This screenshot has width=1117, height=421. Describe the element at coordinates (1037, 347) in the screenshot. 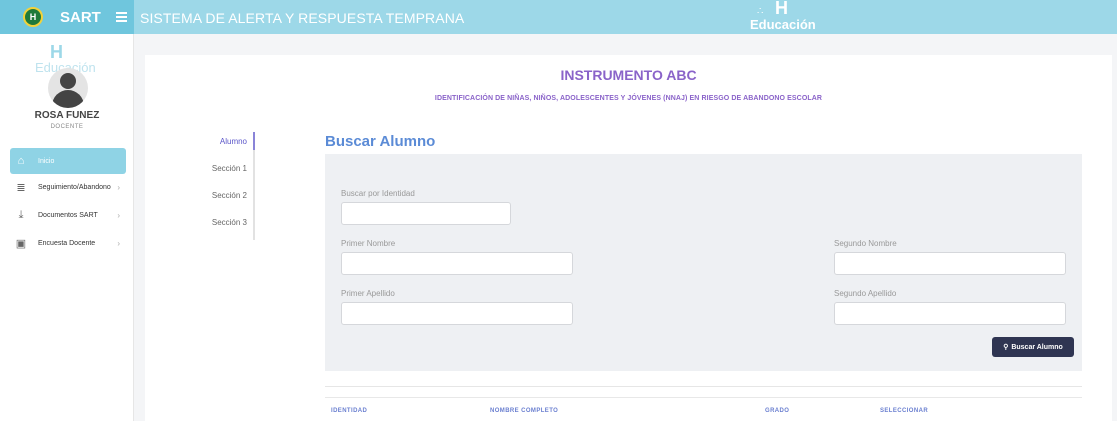

I see `search-button-label: Buscar Alumno` at that location.